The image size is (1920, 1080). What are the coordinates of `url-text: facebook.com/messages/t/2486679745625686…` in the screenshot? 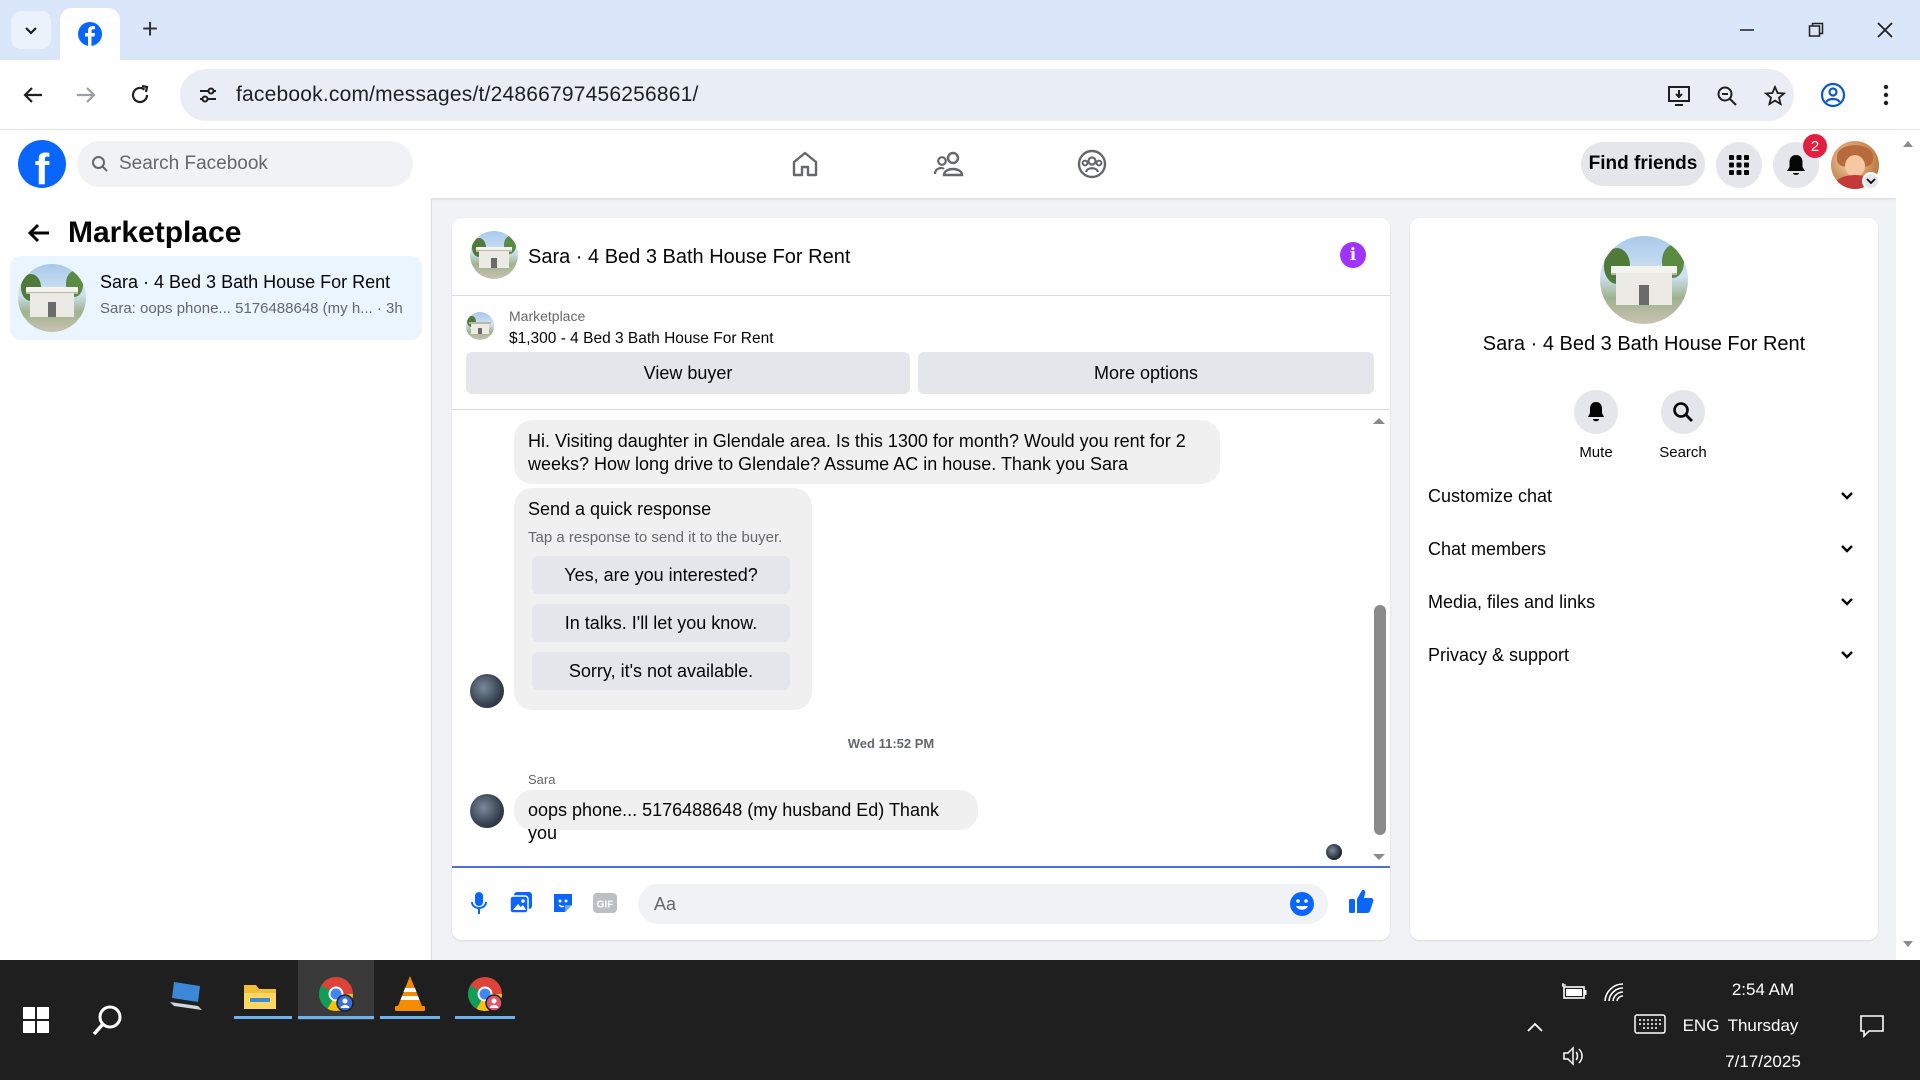 It's located at (467, 95).